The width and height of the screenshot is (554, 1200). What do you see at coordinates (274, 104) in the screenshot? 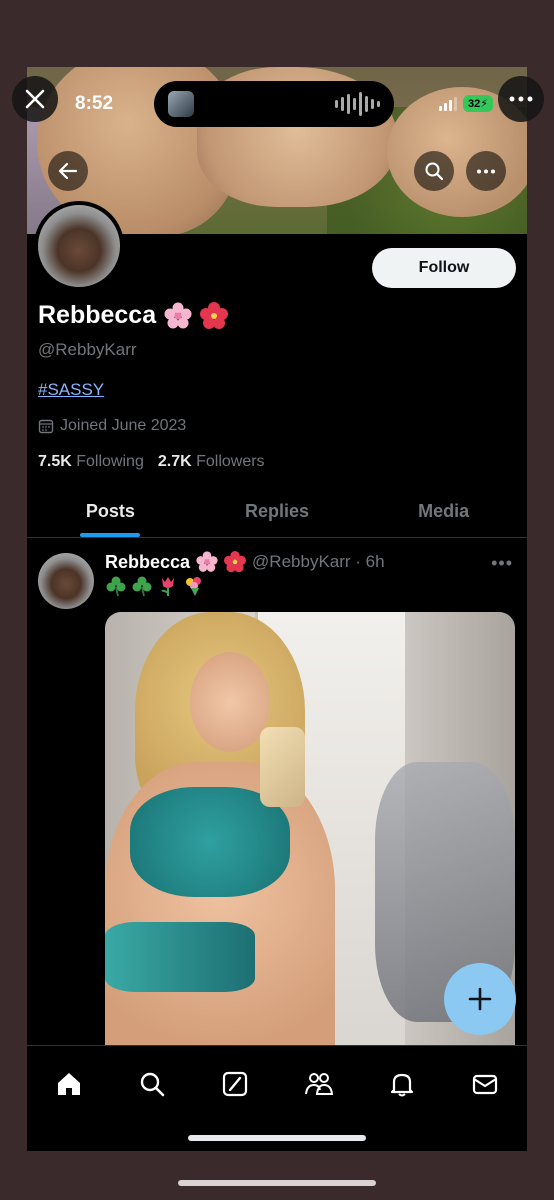
I see `dynamic-island` at bounding box center [274, 104].